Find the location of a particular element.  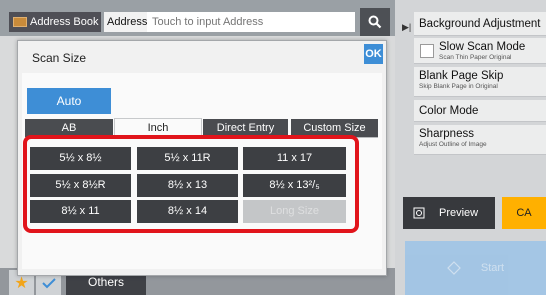

background-adjustment-item: Background Adjustment is located at coordinates (480, 24).